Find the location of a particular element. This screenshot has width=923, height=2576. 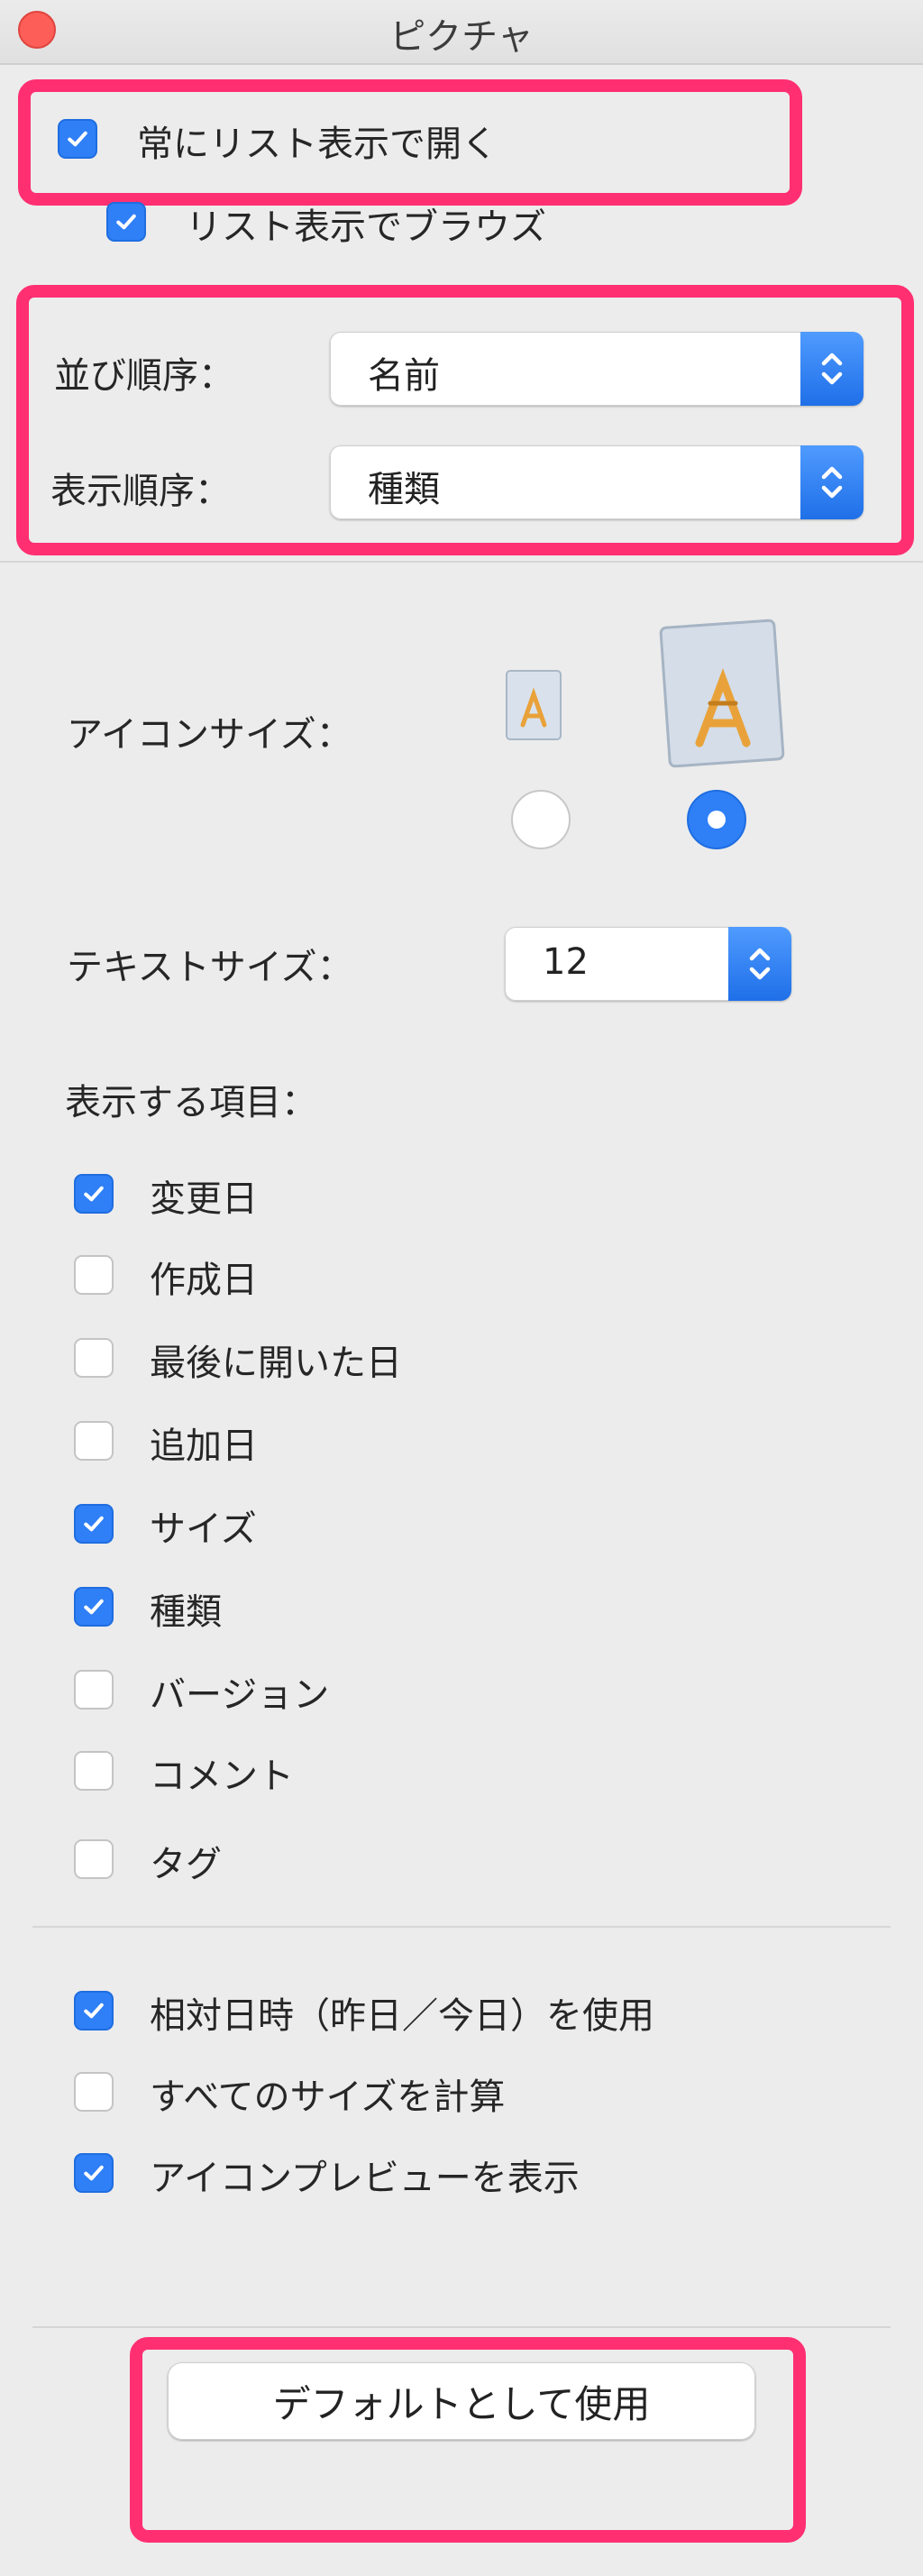

relative-dates-label: 相対日時（昨日／今日）を使用 is located at coordinates (402, 2016).